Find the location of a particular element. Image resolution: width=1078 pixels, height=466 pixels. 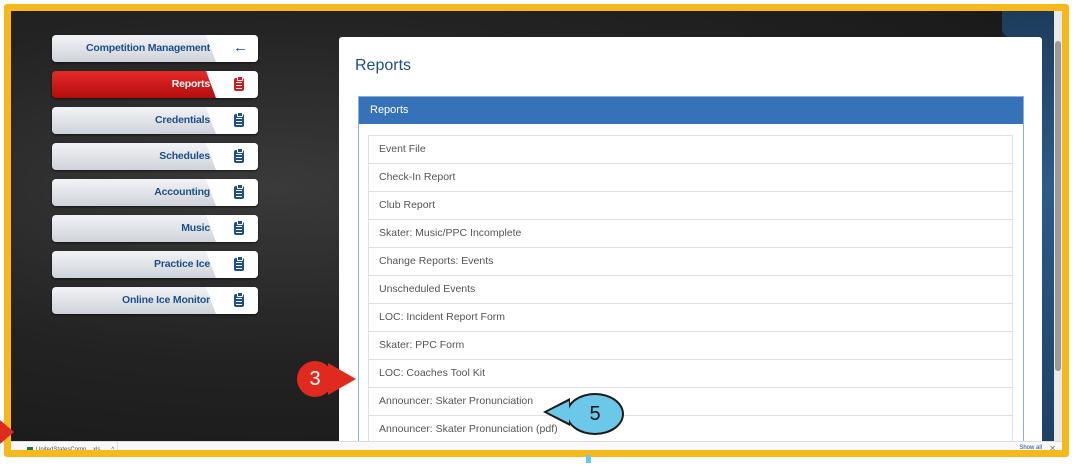

download-file-name: UnitedStatesComp....xls is located at coordinates (68, 450).